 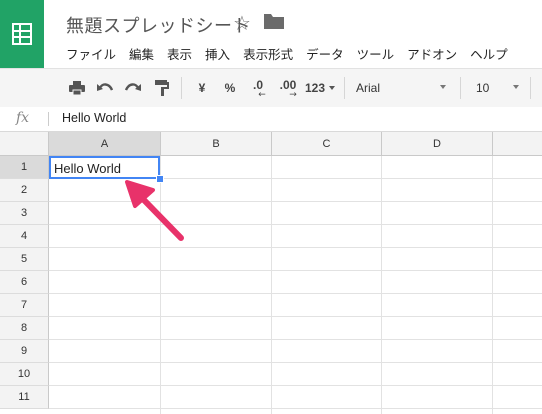 What do you see at coordinates (517, 144) in the screenshot?
I see `column-header-e` at bounding box center [517, 144].